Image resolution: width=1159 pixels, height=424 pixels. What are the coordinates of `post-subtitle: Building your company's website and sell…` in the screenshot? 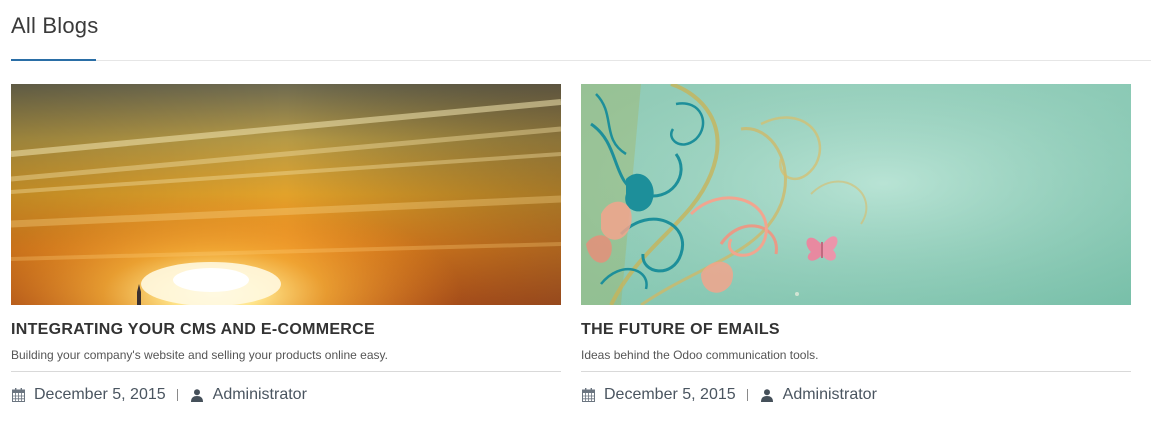 It's located at (199, 355).